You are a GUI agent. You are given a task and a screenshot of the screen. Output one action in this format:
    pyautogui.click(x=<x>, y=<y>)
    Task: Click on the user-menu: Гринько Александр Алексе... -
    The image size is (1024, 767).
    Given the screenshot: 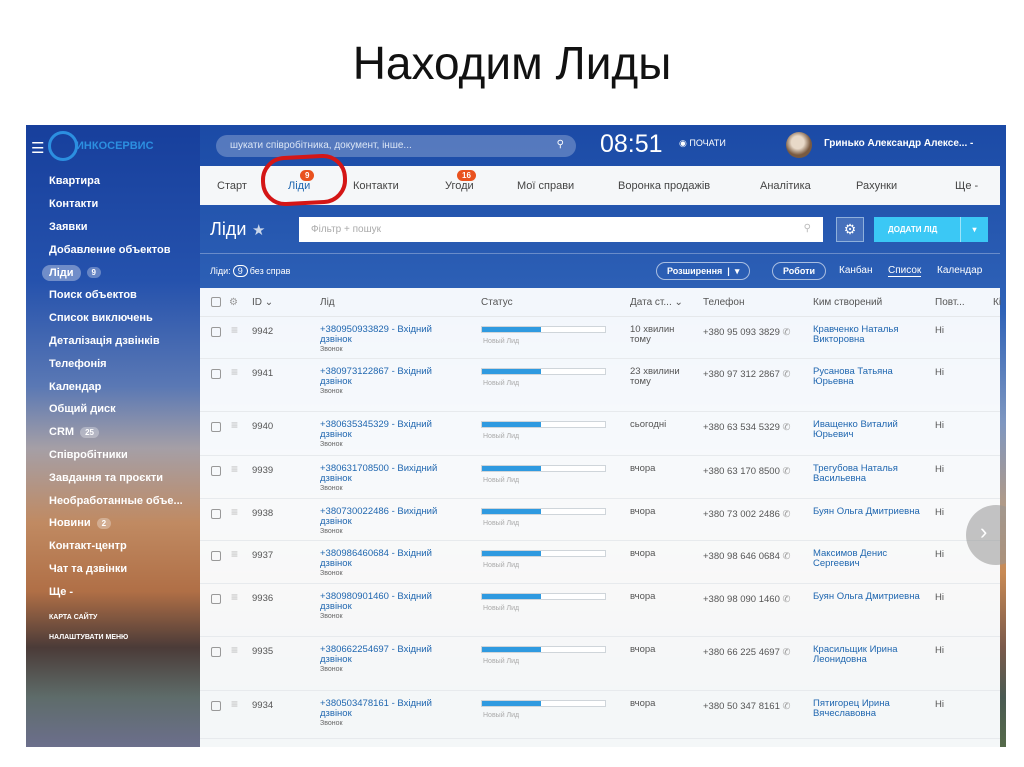 What is the action you would take?
    pyautogui.click(x=898, y=143)
    